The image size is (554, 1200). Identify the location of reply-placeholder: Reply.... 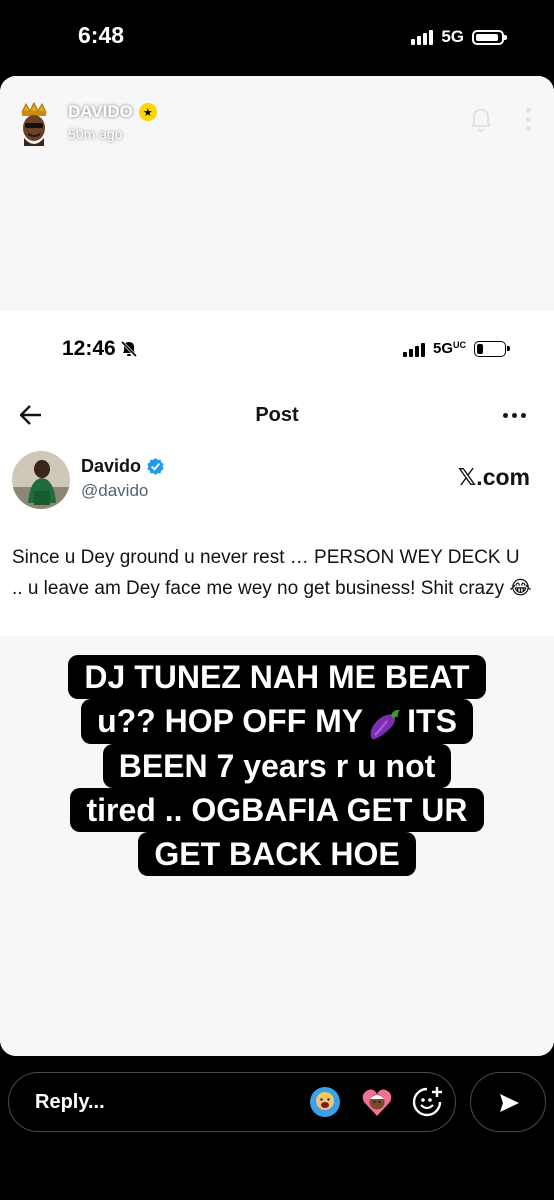
(70, 1102).